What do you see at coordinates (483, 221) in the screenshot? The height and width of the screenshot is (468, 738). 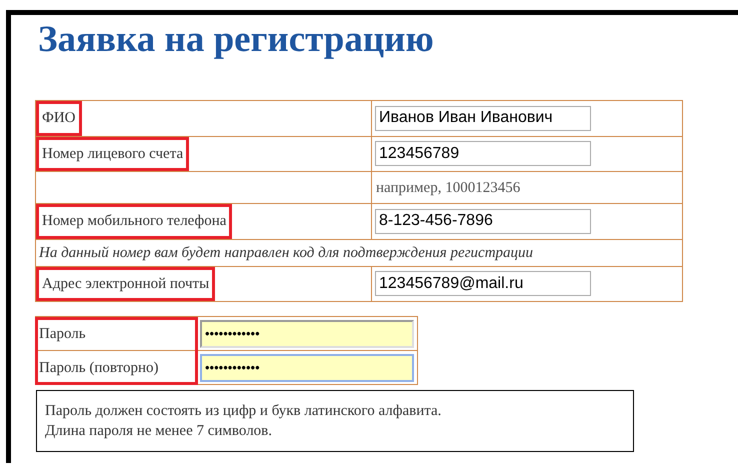 I see `text-input: 8-123-456-7896` at bounding box center [483, 221].